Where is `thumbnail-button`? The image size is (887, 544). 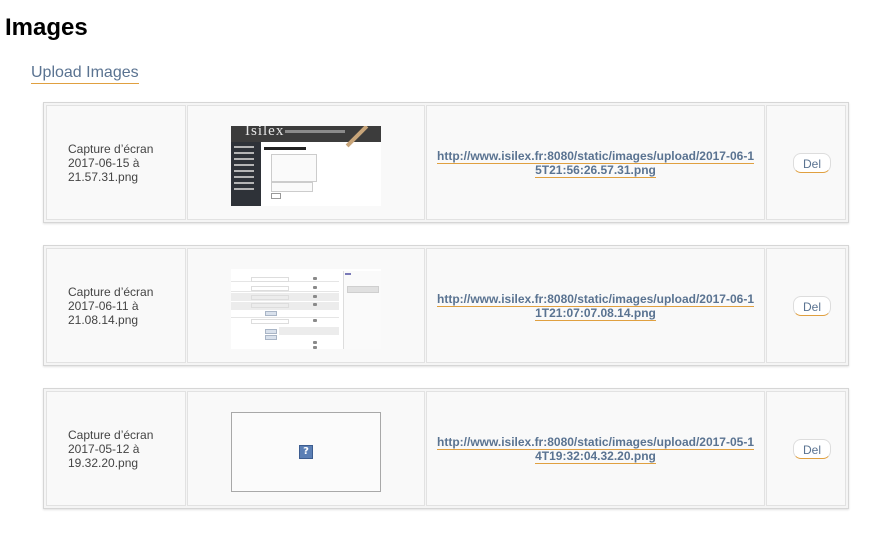
thumbnail-button is located at coordinates (276, 196).